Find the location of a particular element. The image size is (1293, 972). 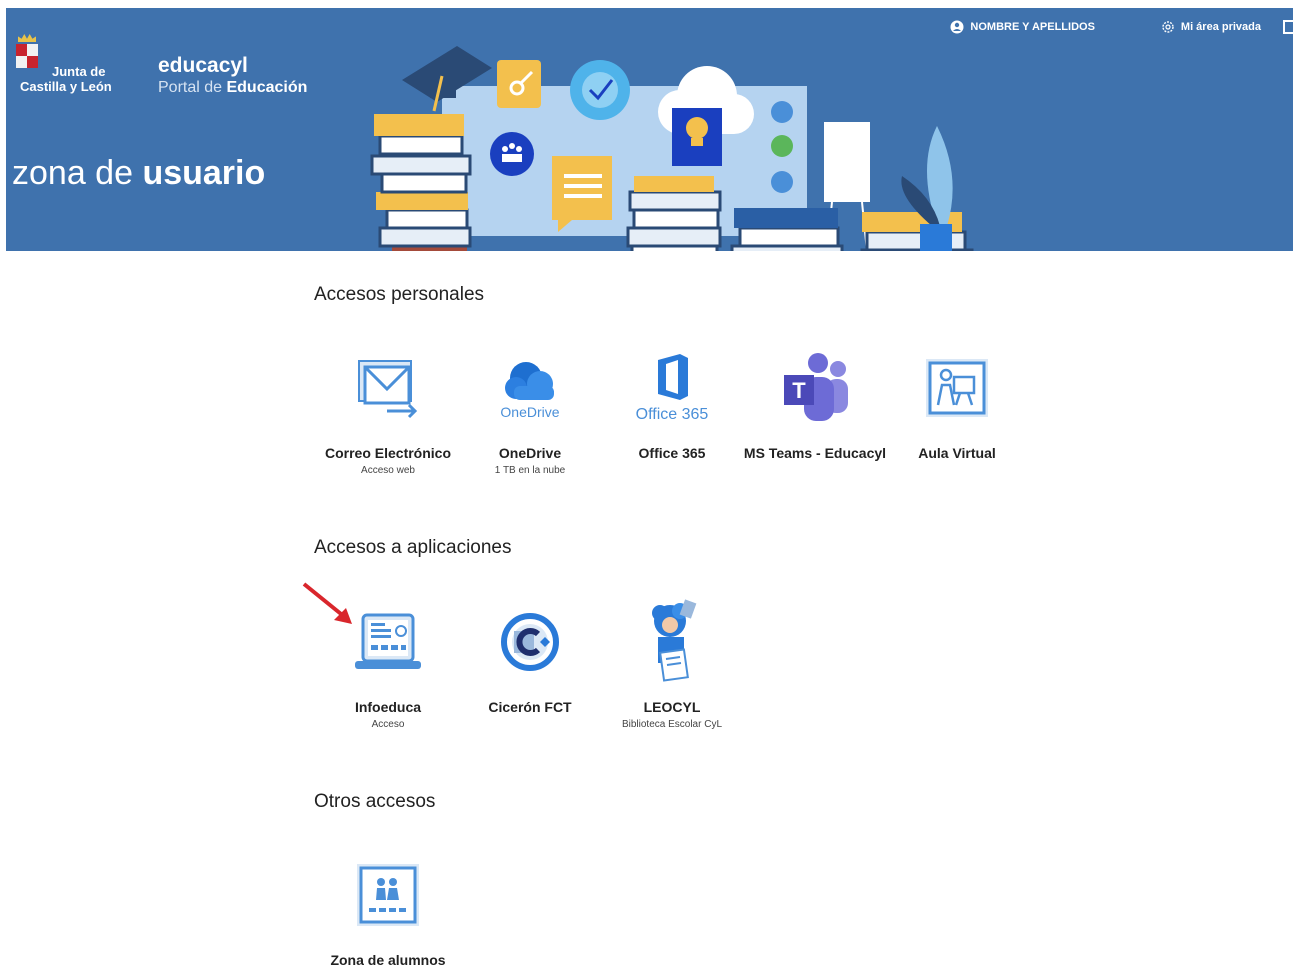

user-icon is located at coordinates (957, 27).